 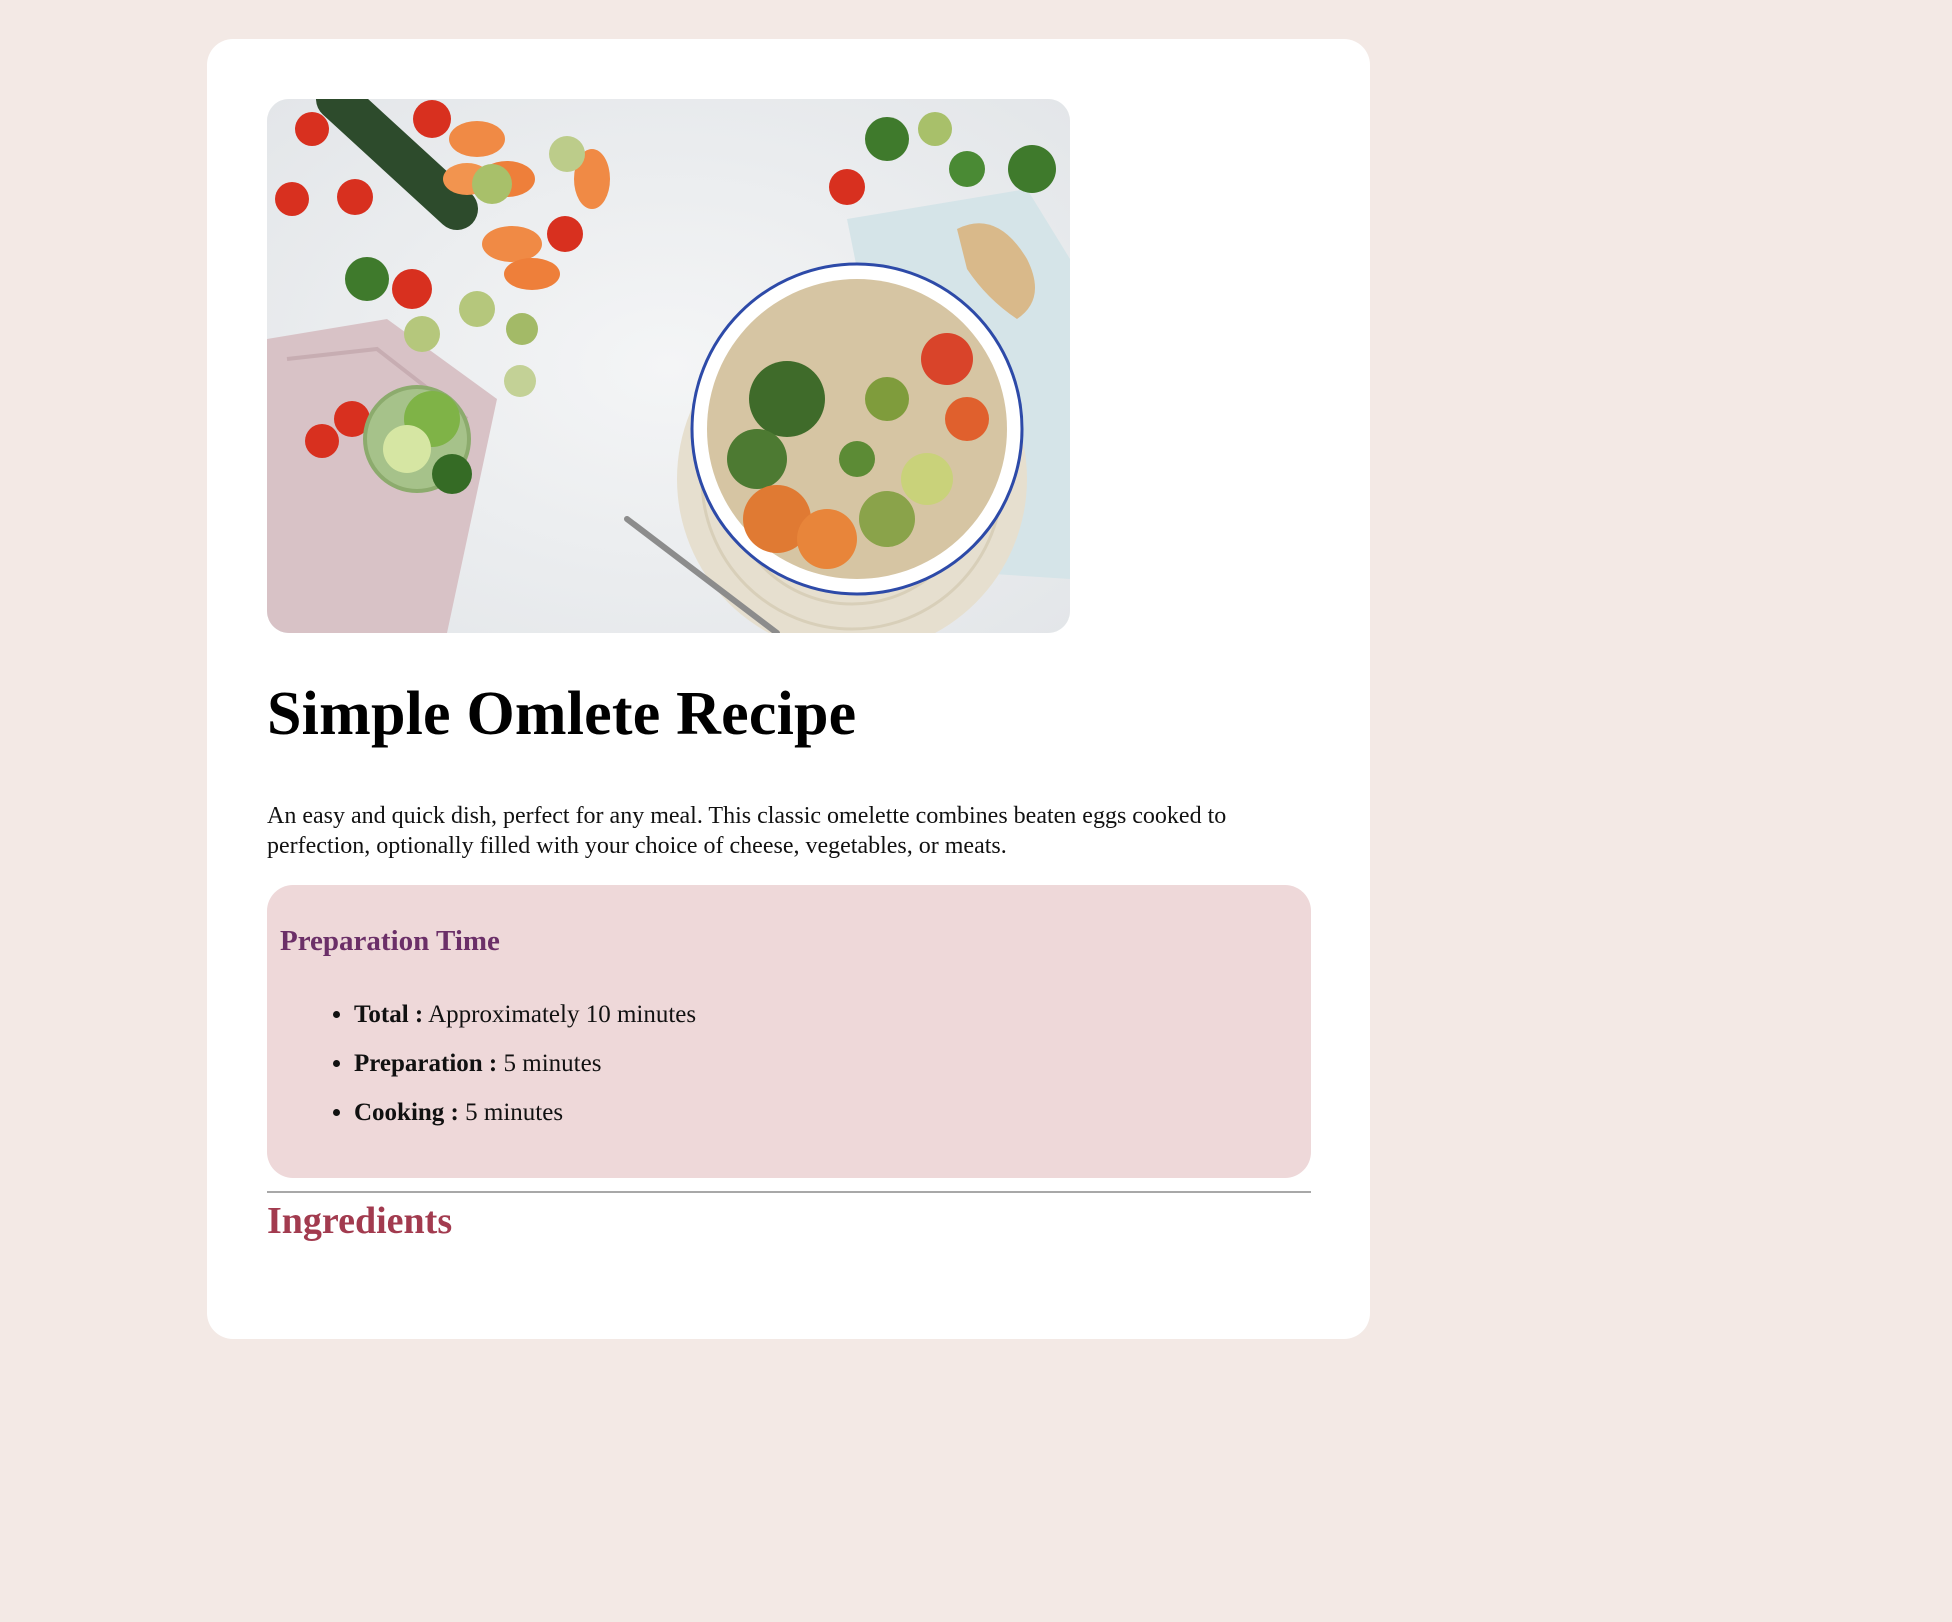 I want to click on hero-image, so click(x=668, y=366).